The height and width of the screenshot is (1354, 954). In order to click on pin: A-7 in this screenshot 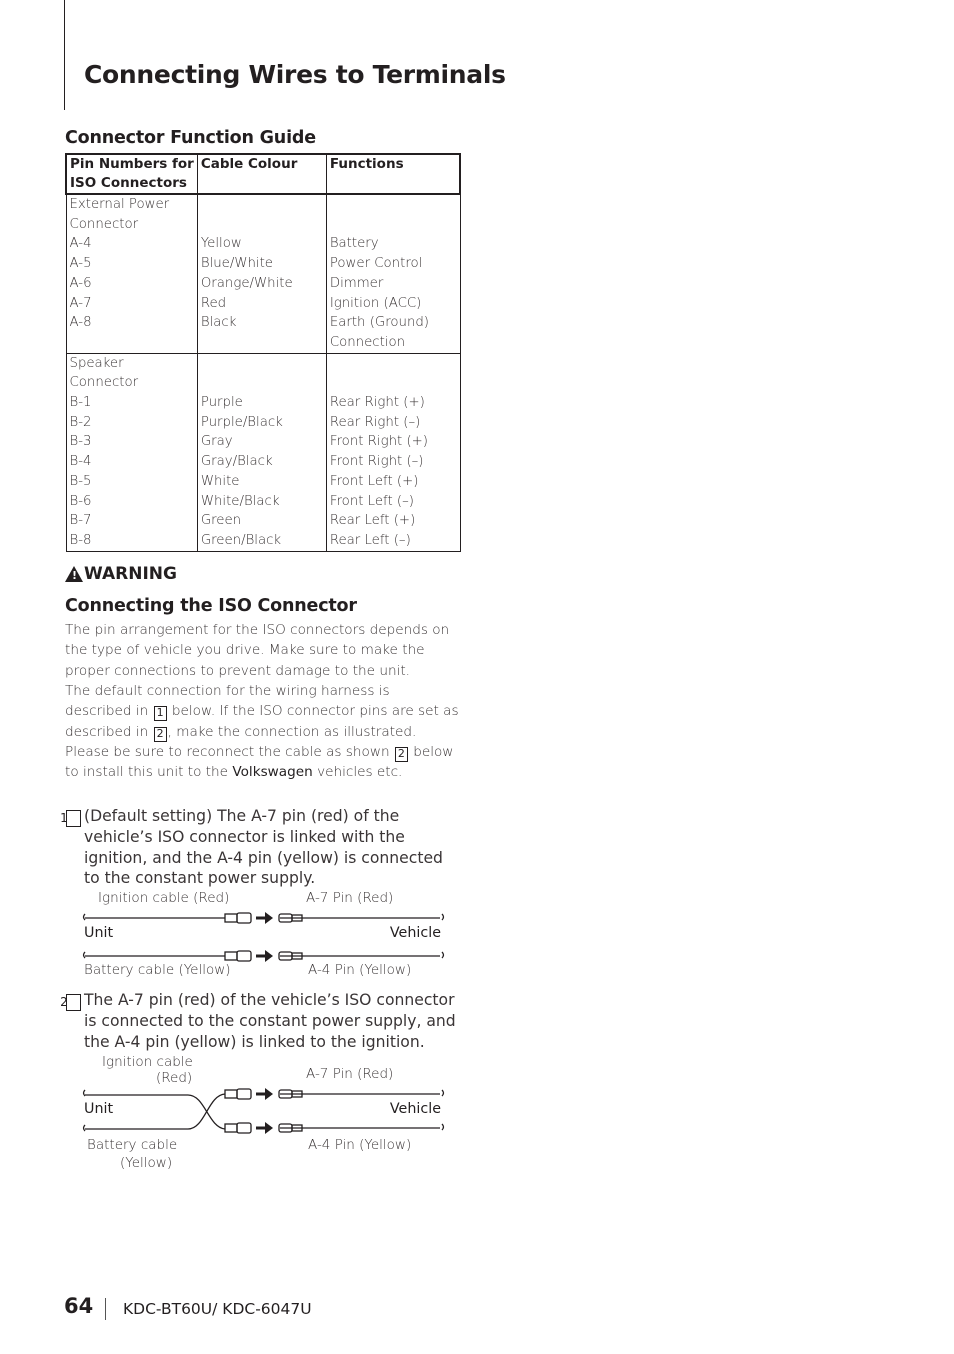, I will do `click(80, 303)`.